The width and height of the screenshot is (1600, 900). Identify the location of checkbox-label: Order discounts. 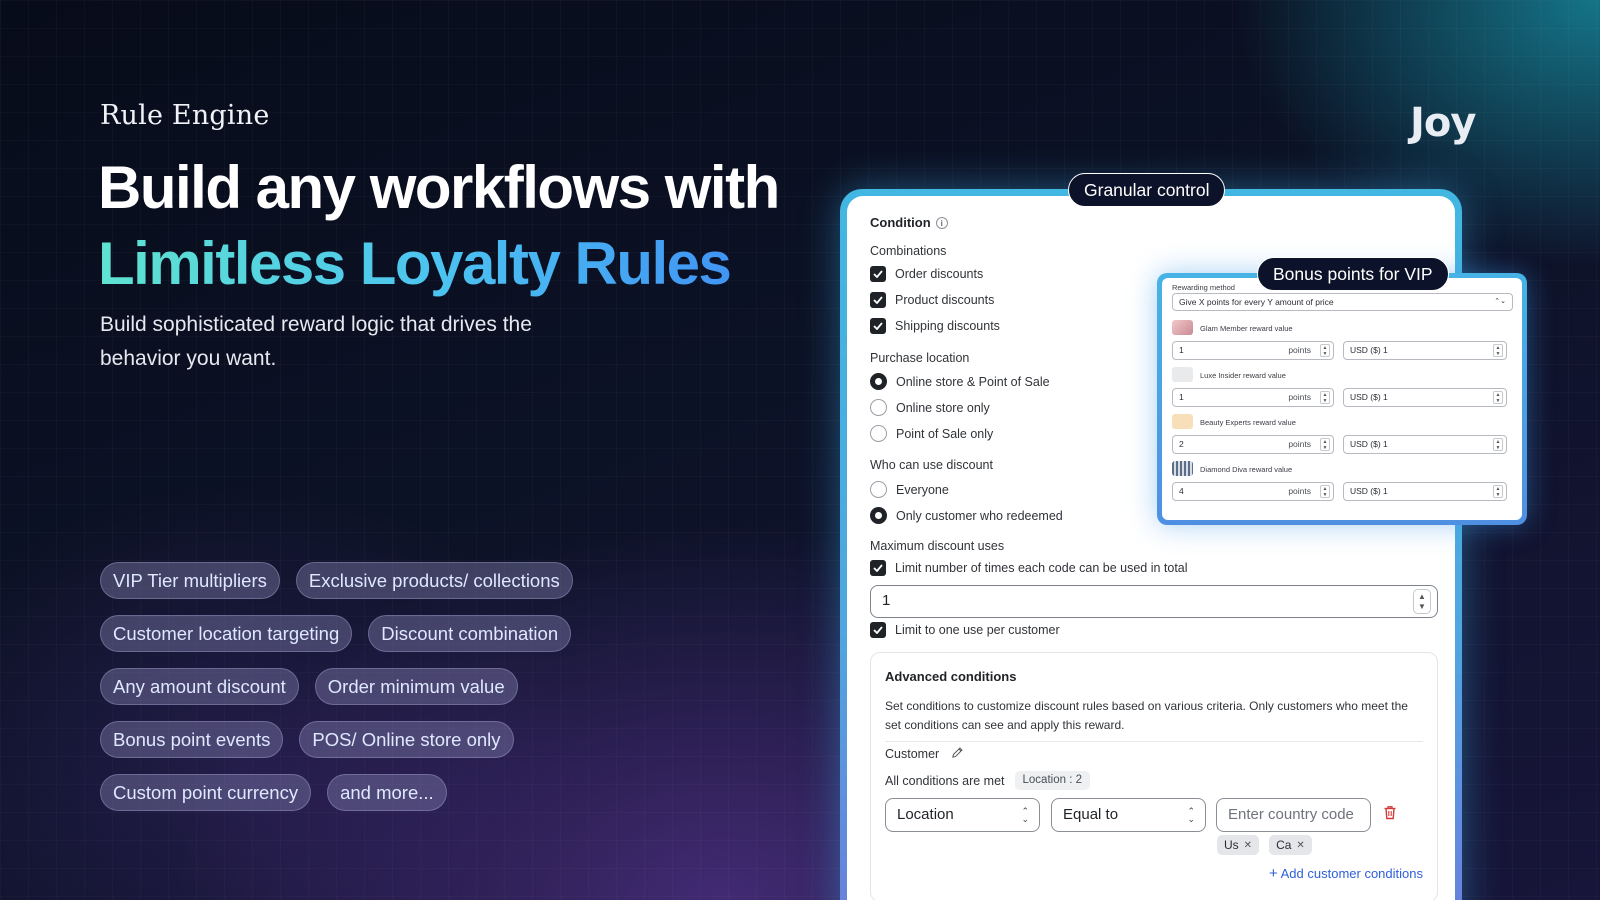
(939, 274).